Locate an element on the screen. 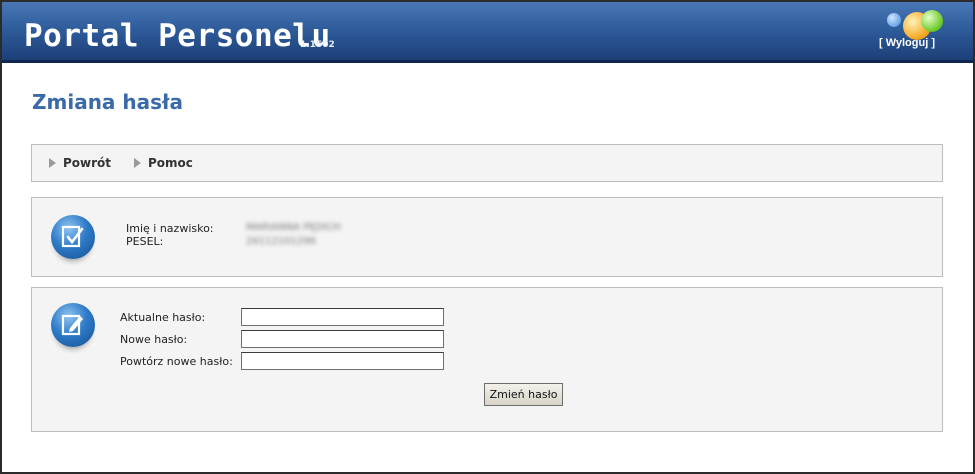 The height and width of the screenshot is (474, 975). document-edit-icon is located at coordinates (73, 325).